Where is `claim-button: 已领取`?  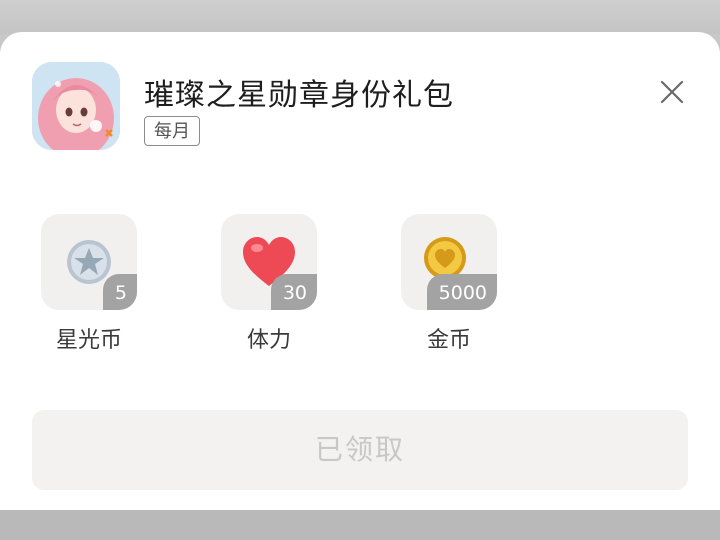 claim-button: 已领取 is located at coordinates (360, 450).